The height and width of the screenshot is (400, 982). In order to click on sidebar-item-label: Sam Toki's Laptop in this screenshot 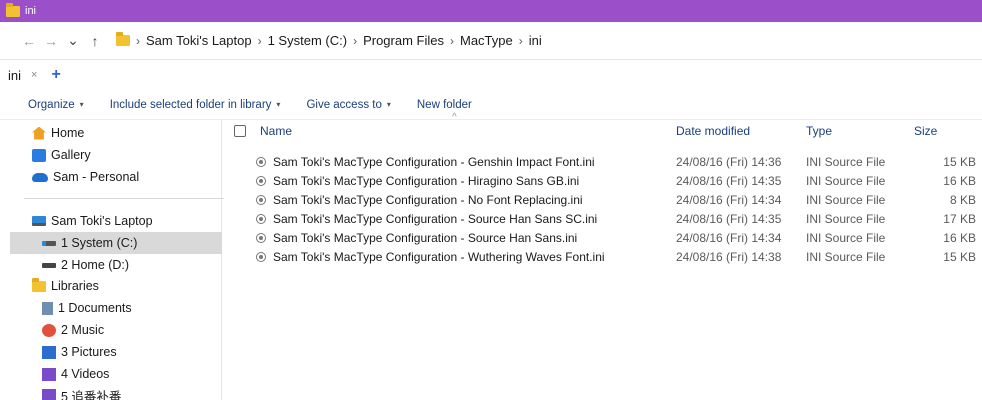, I will do `click(102, 221)`.